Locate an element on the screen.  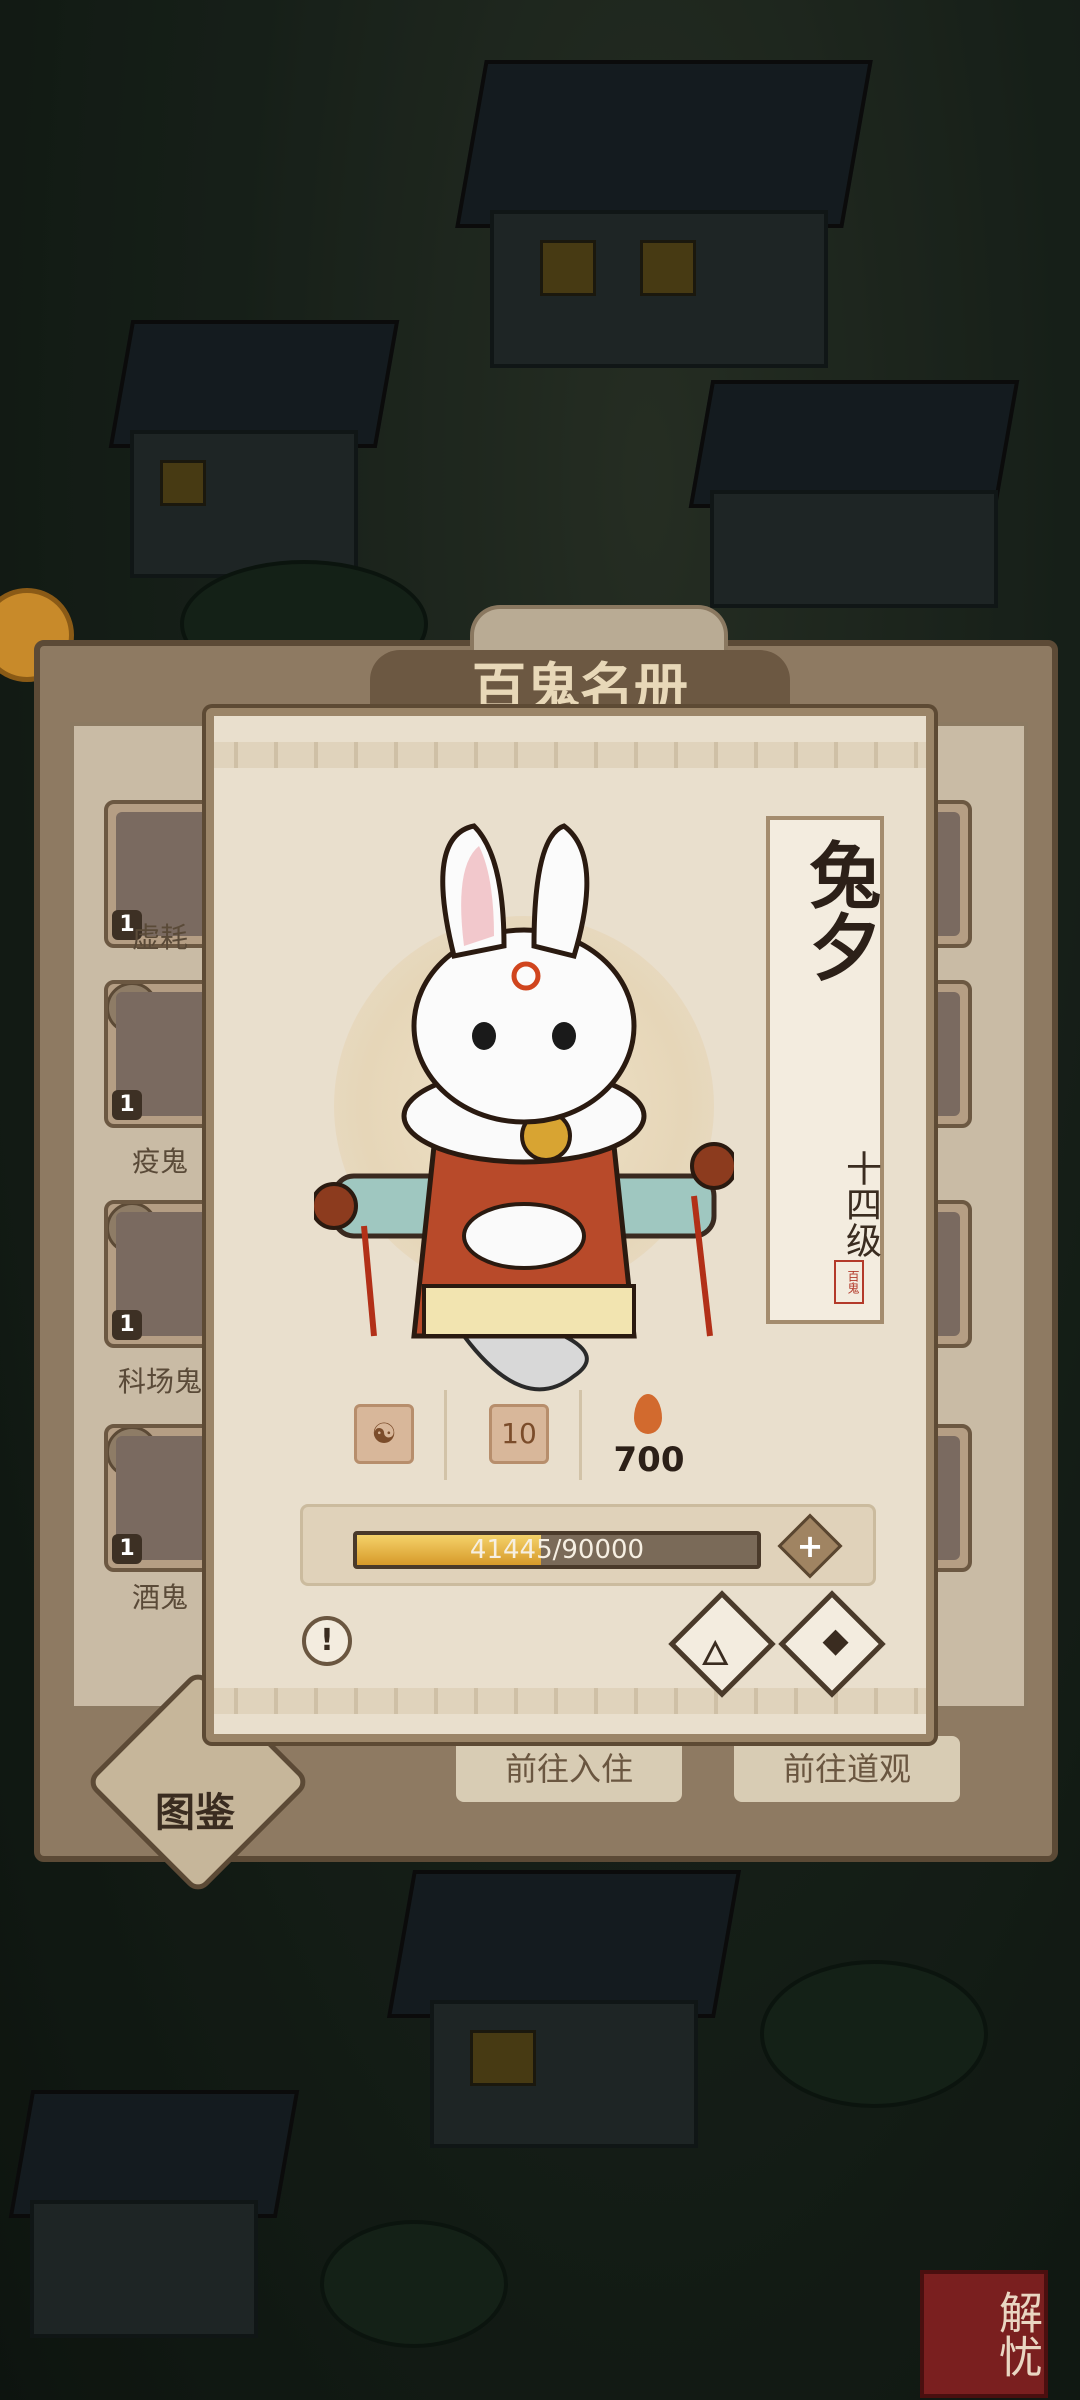
stats-row: ☯ 10 700 is located at coordinates (524, 1435).